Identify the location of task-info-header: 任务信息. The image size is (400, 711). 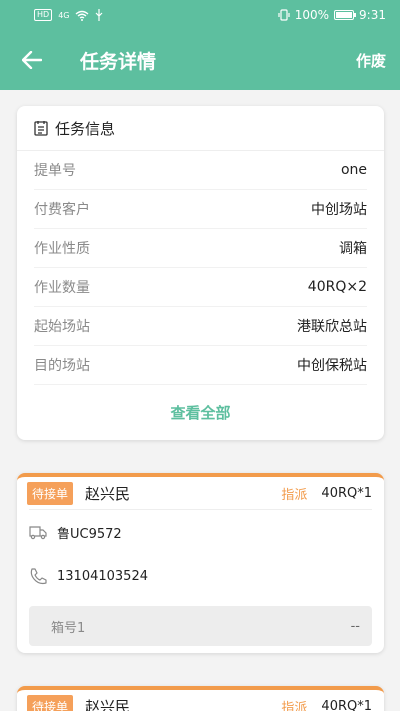
(200, 128).